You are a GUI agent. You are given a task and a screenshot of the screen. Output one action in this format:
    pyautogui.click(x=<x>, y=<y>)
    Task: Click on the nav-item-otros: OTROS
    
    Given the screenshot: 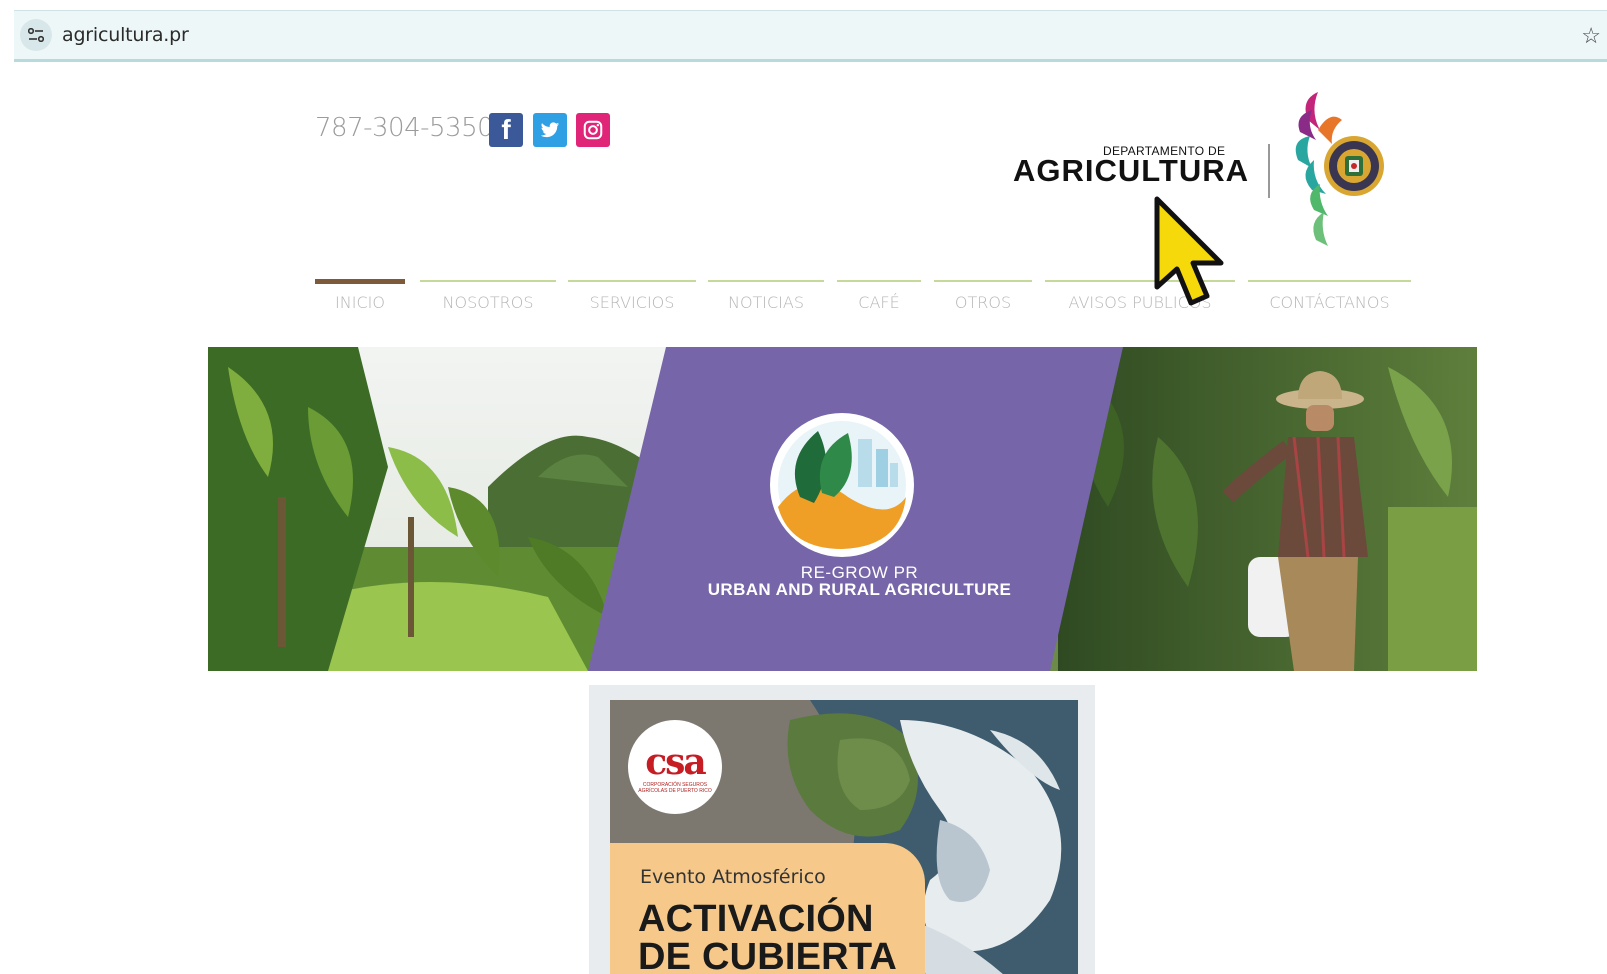 What is the action you would take?
    pyautogui.click(x=983, y=297)
    